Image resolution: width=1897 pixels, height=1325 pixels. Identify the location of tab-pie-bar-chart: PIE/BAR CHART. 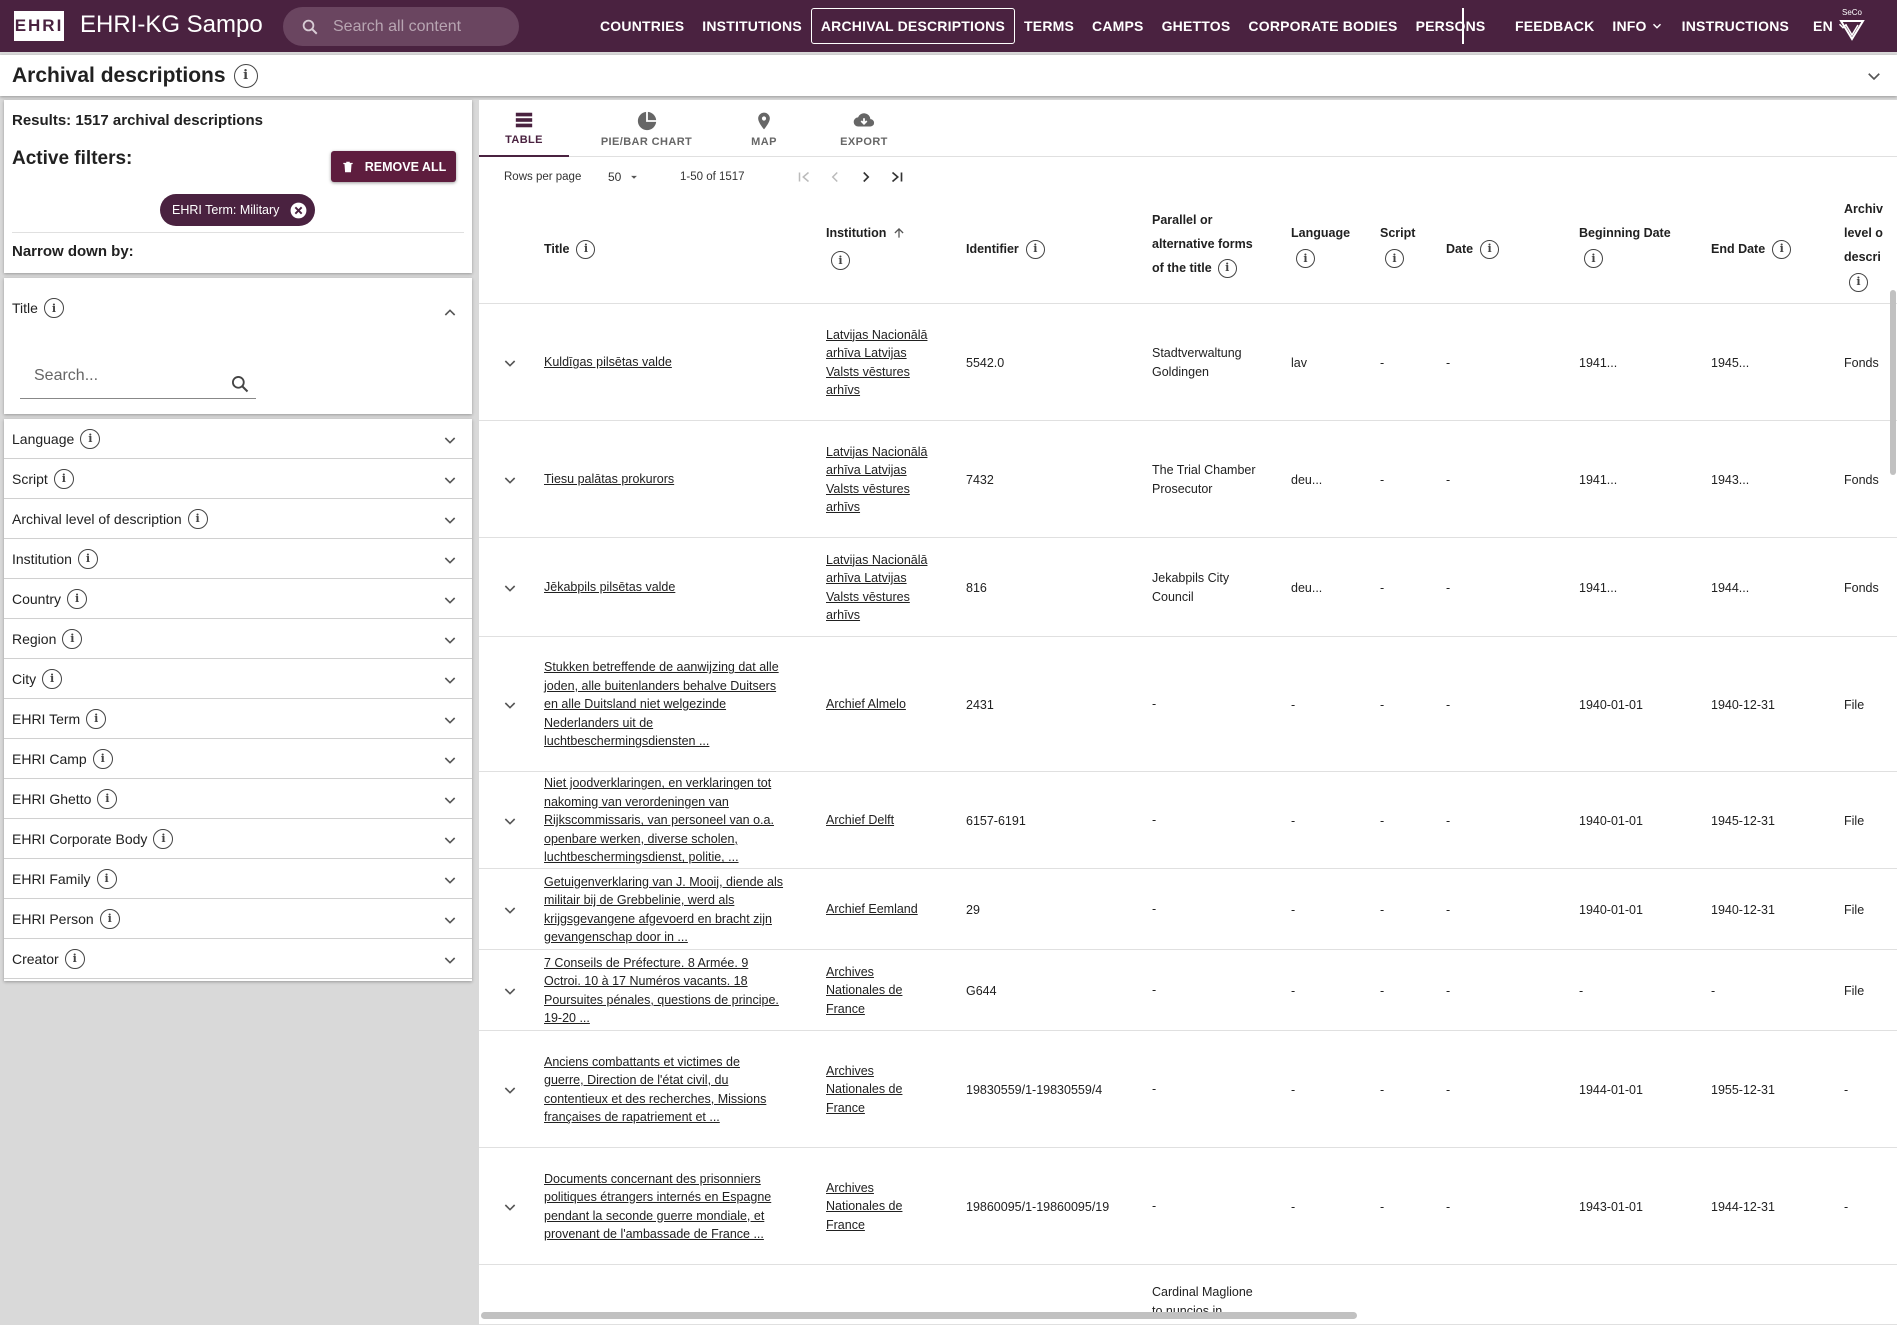
(646, 128).